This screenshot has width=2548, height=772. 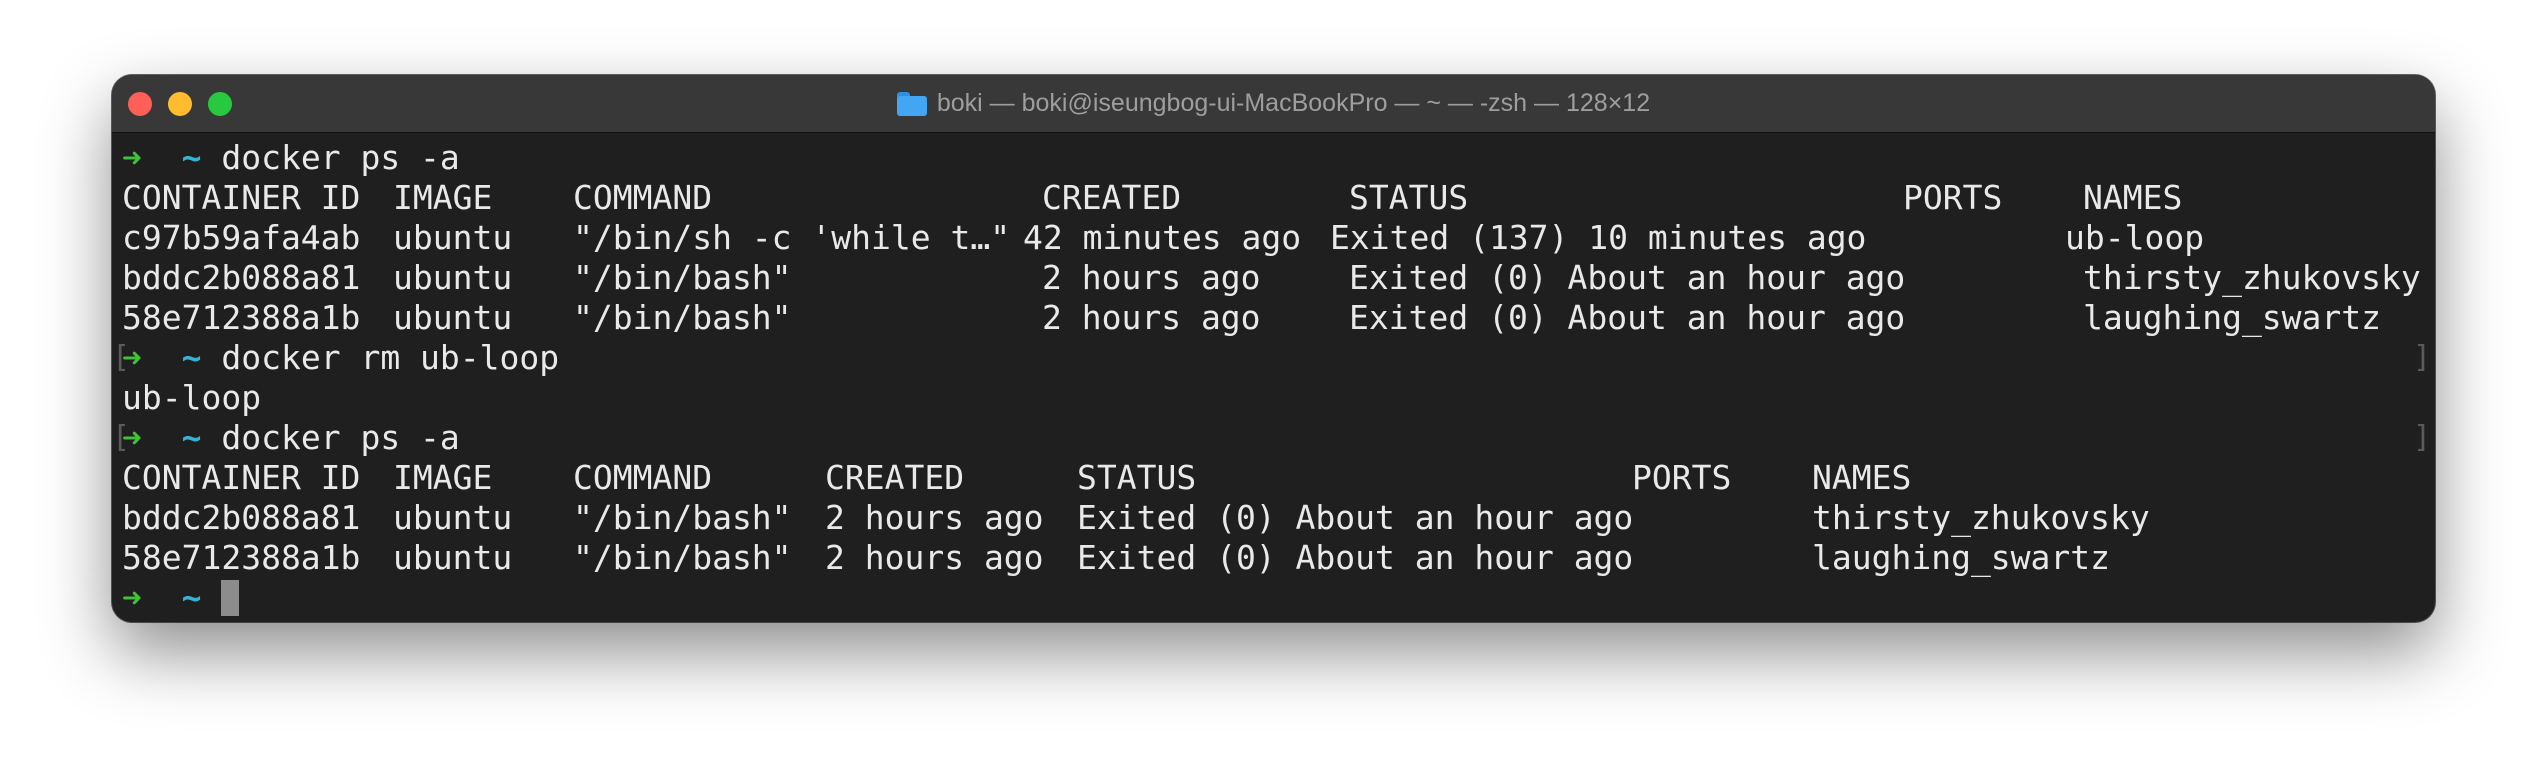 What do you see at coordinates (2135, 237) in the screenshot?
I see `name: ub-loop` at bounding box center [2135, 237].